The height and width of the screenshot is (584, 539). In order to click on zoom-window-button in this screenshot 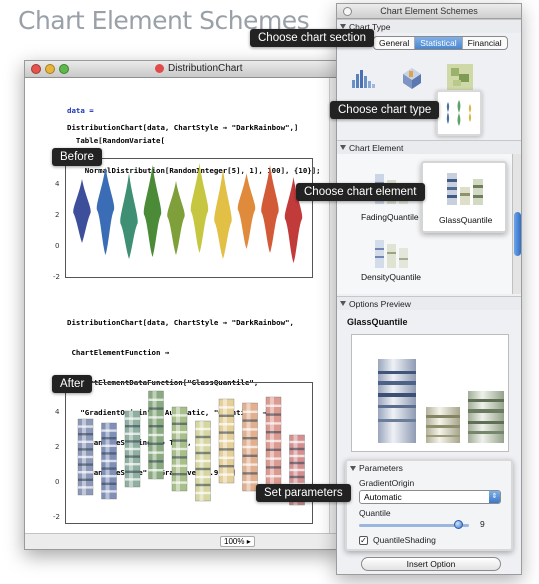, I will do `click(64, 69)`.